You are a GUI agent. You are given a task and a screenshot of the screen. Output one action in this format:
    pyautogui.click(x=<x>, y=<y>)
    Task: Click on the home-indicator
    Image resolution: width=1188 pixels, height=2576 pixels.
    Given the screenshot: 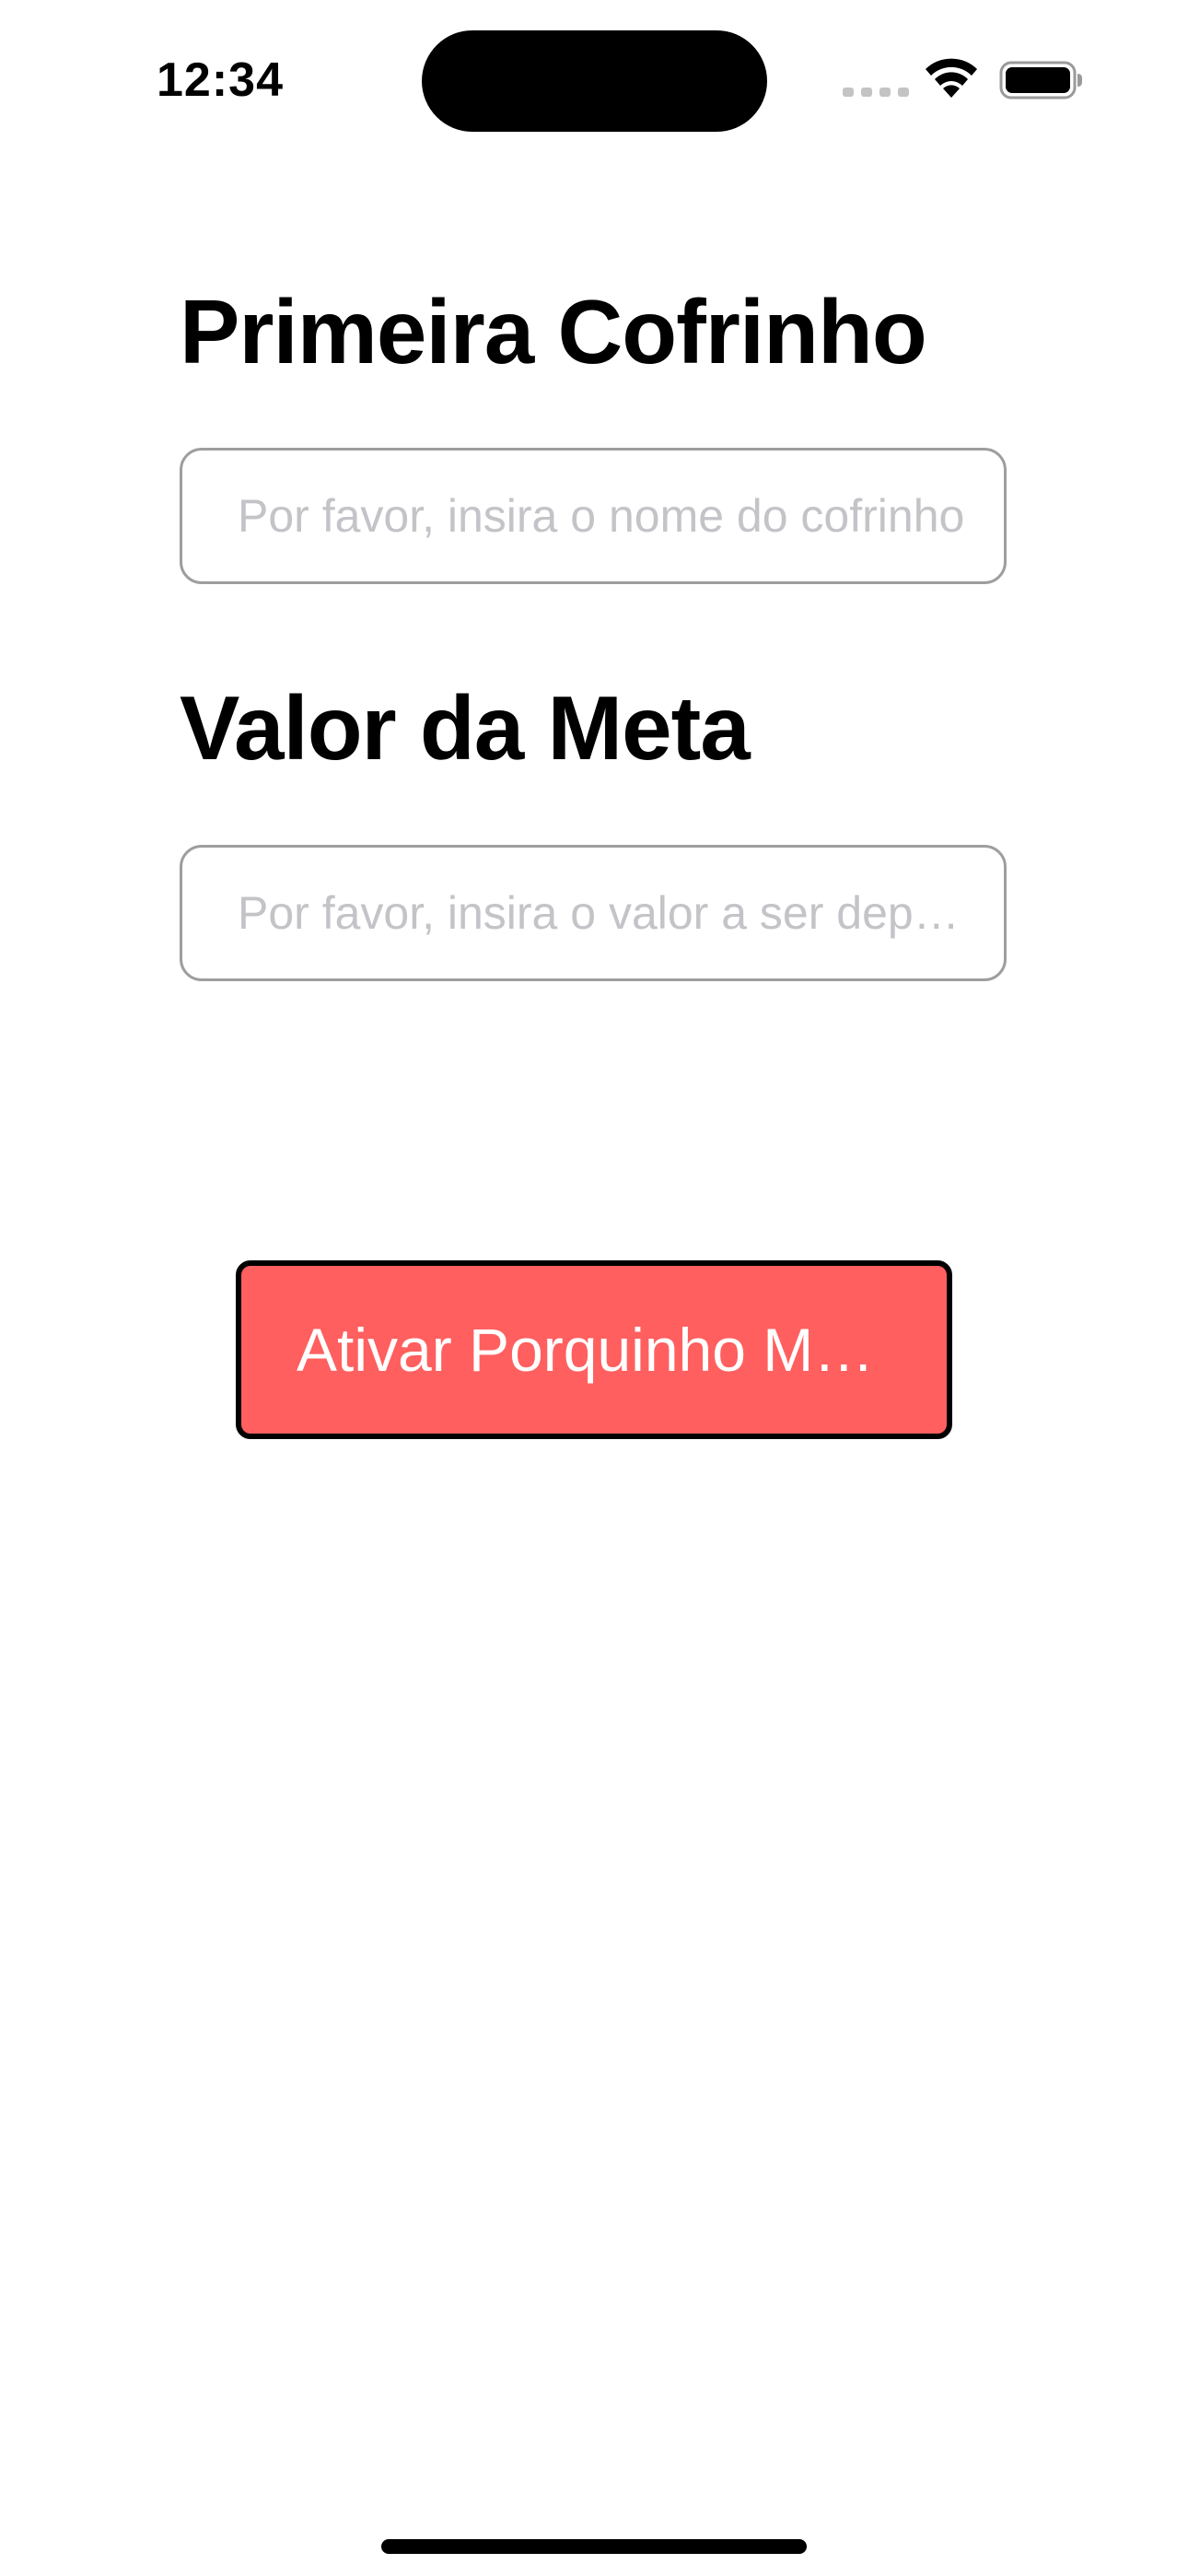 What is the action you would take?
    pyautogui.click(x=594, y=2546)
    